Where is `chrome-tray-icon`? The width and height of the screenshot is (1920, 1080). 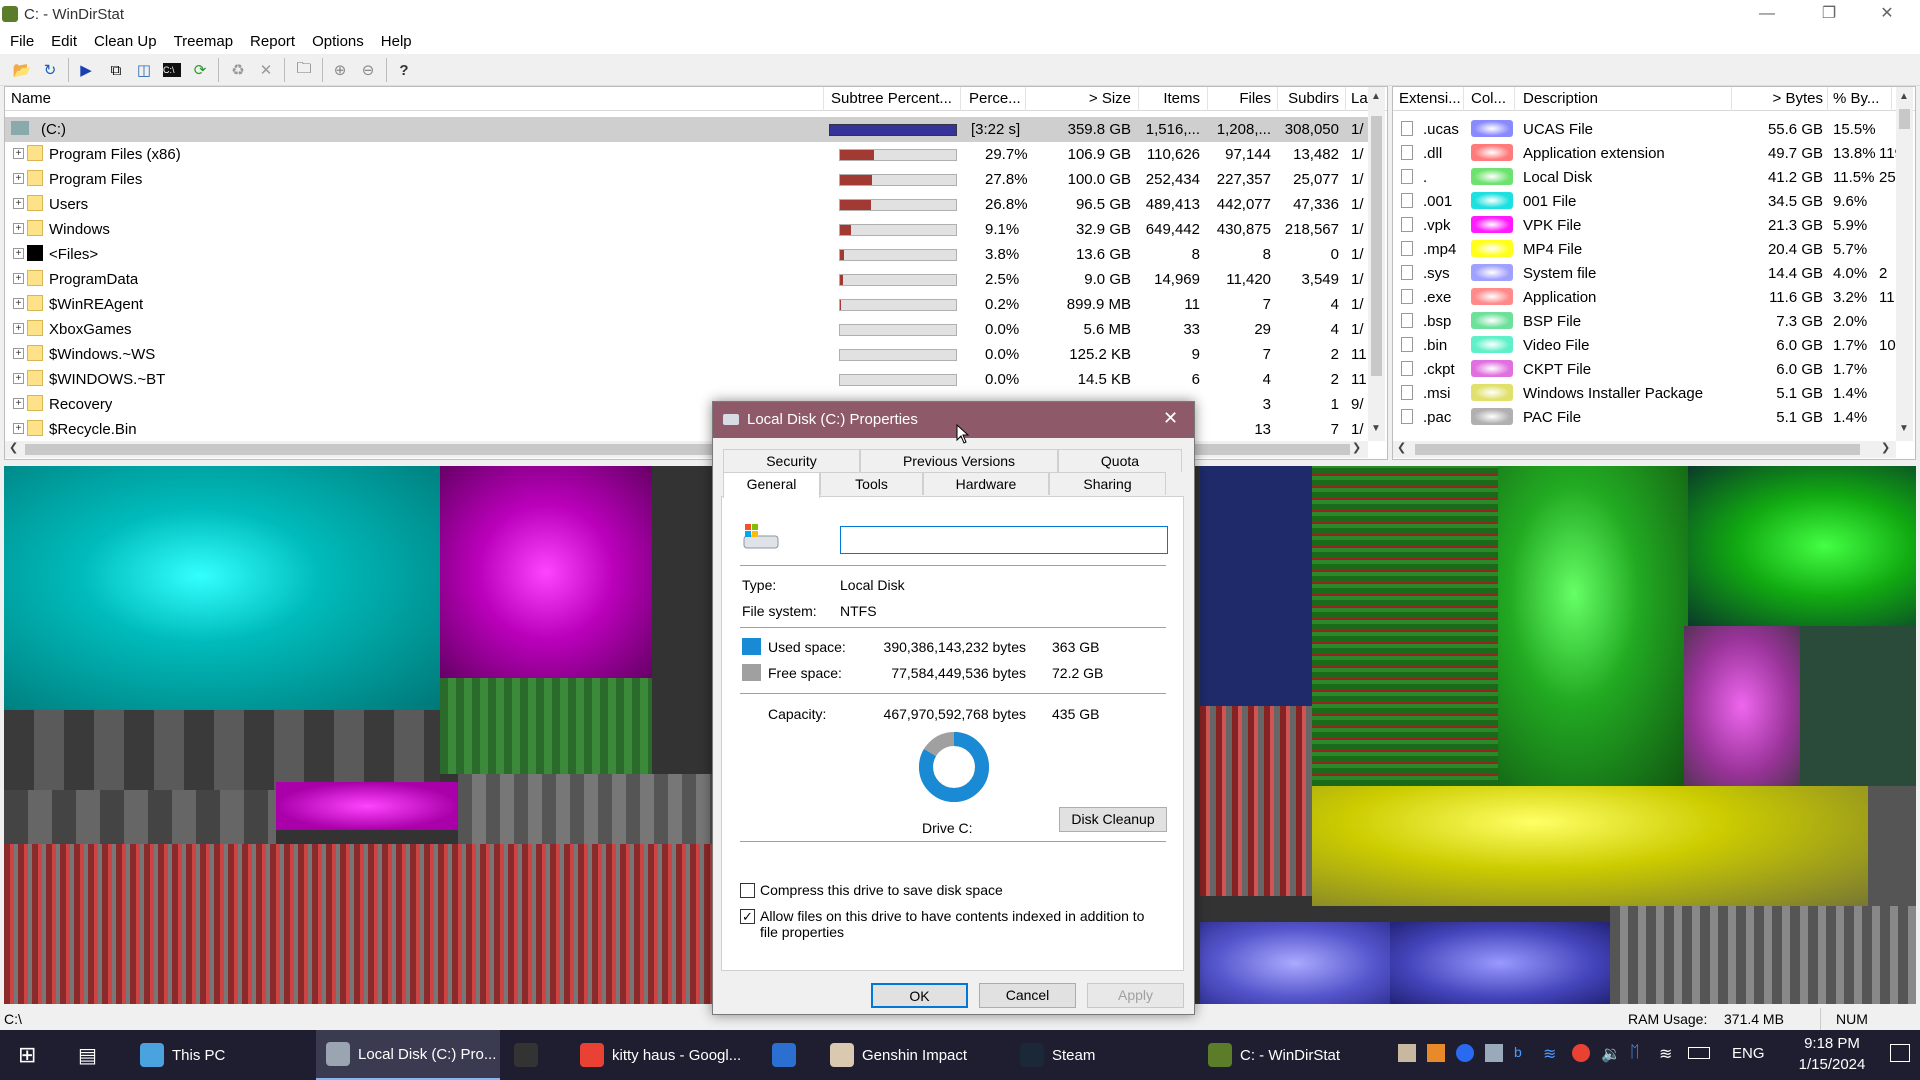
chrome-tray-icon is located at coordinates (1581, 1053).